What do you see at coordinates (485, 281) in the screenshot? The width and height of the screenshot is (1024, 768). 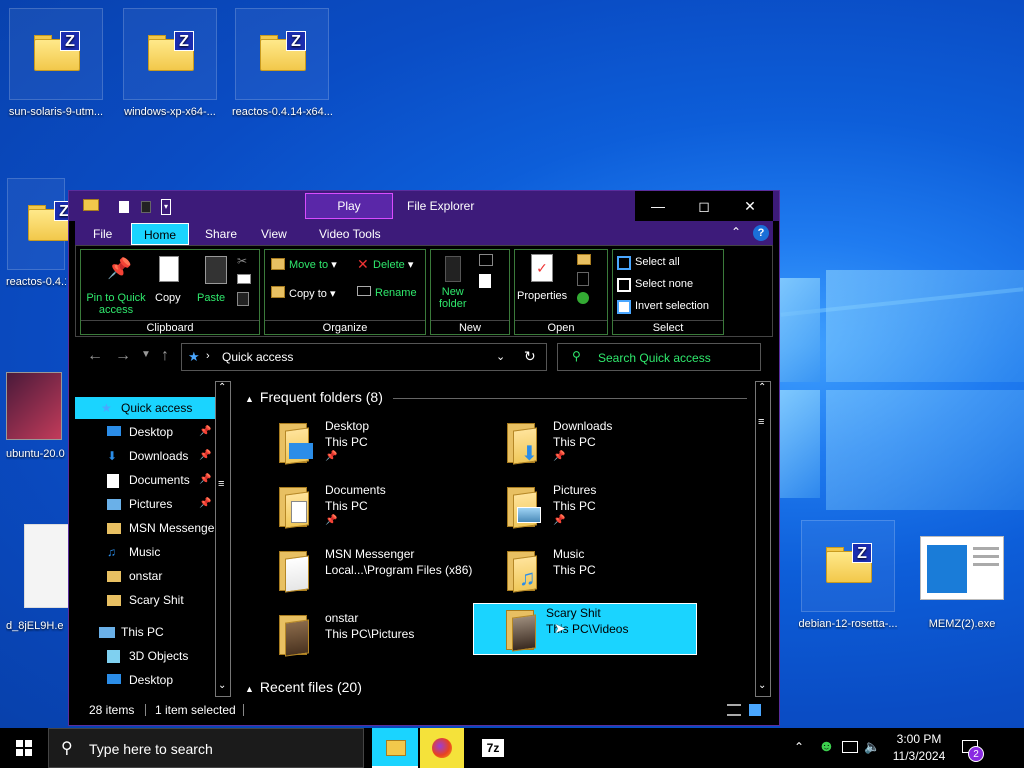 I see `easy-access-icon` at bounding box center [485, 281].